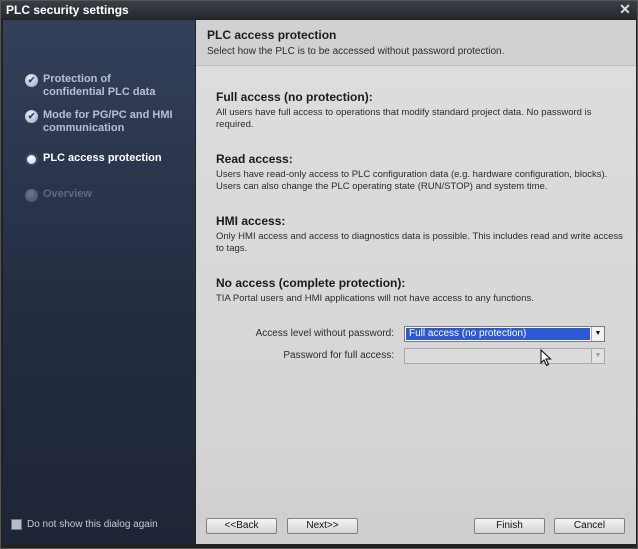 This screenshot has width=638, height=549. Describe the element at coordinates (294, 97) in the screenshot. I see `option-title: Full access (no protection):` at that location.